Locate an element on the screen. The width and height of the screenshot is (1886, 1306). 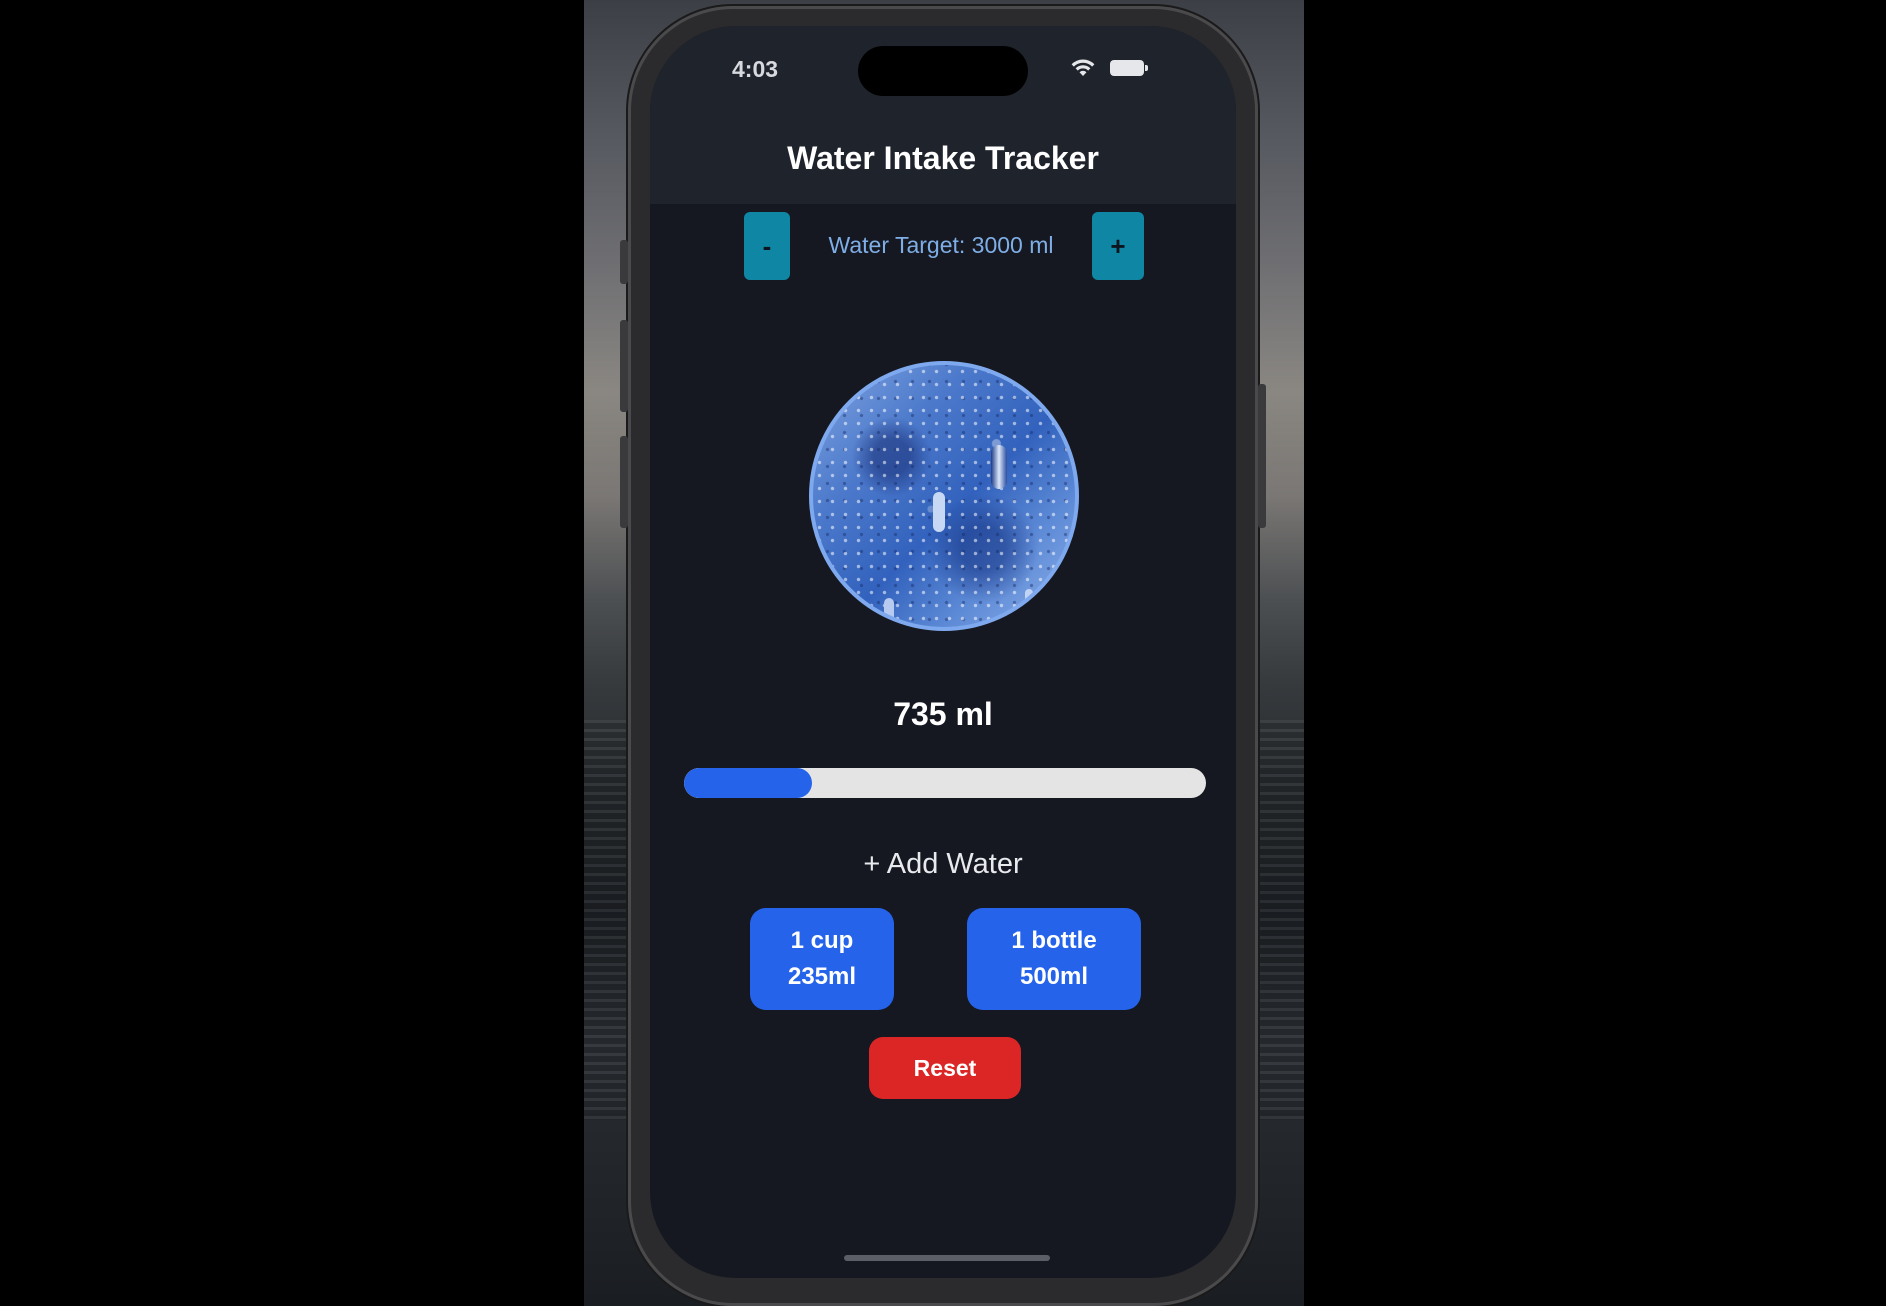
add-bottle-label: 1 bottle is located at coordinates (1054, 940).